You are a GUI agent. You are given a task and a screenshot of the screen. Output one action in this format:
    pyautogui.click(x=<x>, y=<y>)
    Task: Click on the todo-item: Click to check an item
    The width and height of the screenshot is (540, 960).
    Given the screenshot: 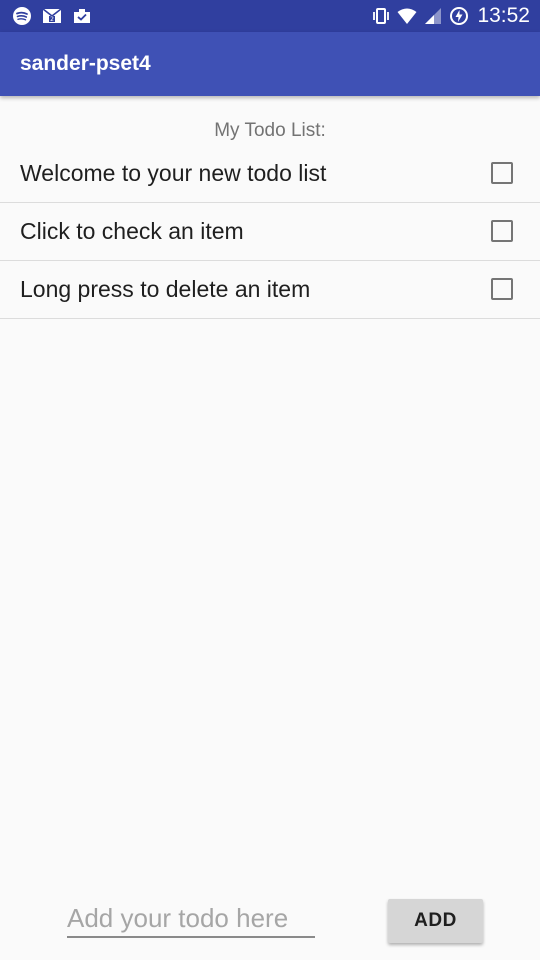 What is the action you would take?
    pyautogui.click(x=270, y=232)
    